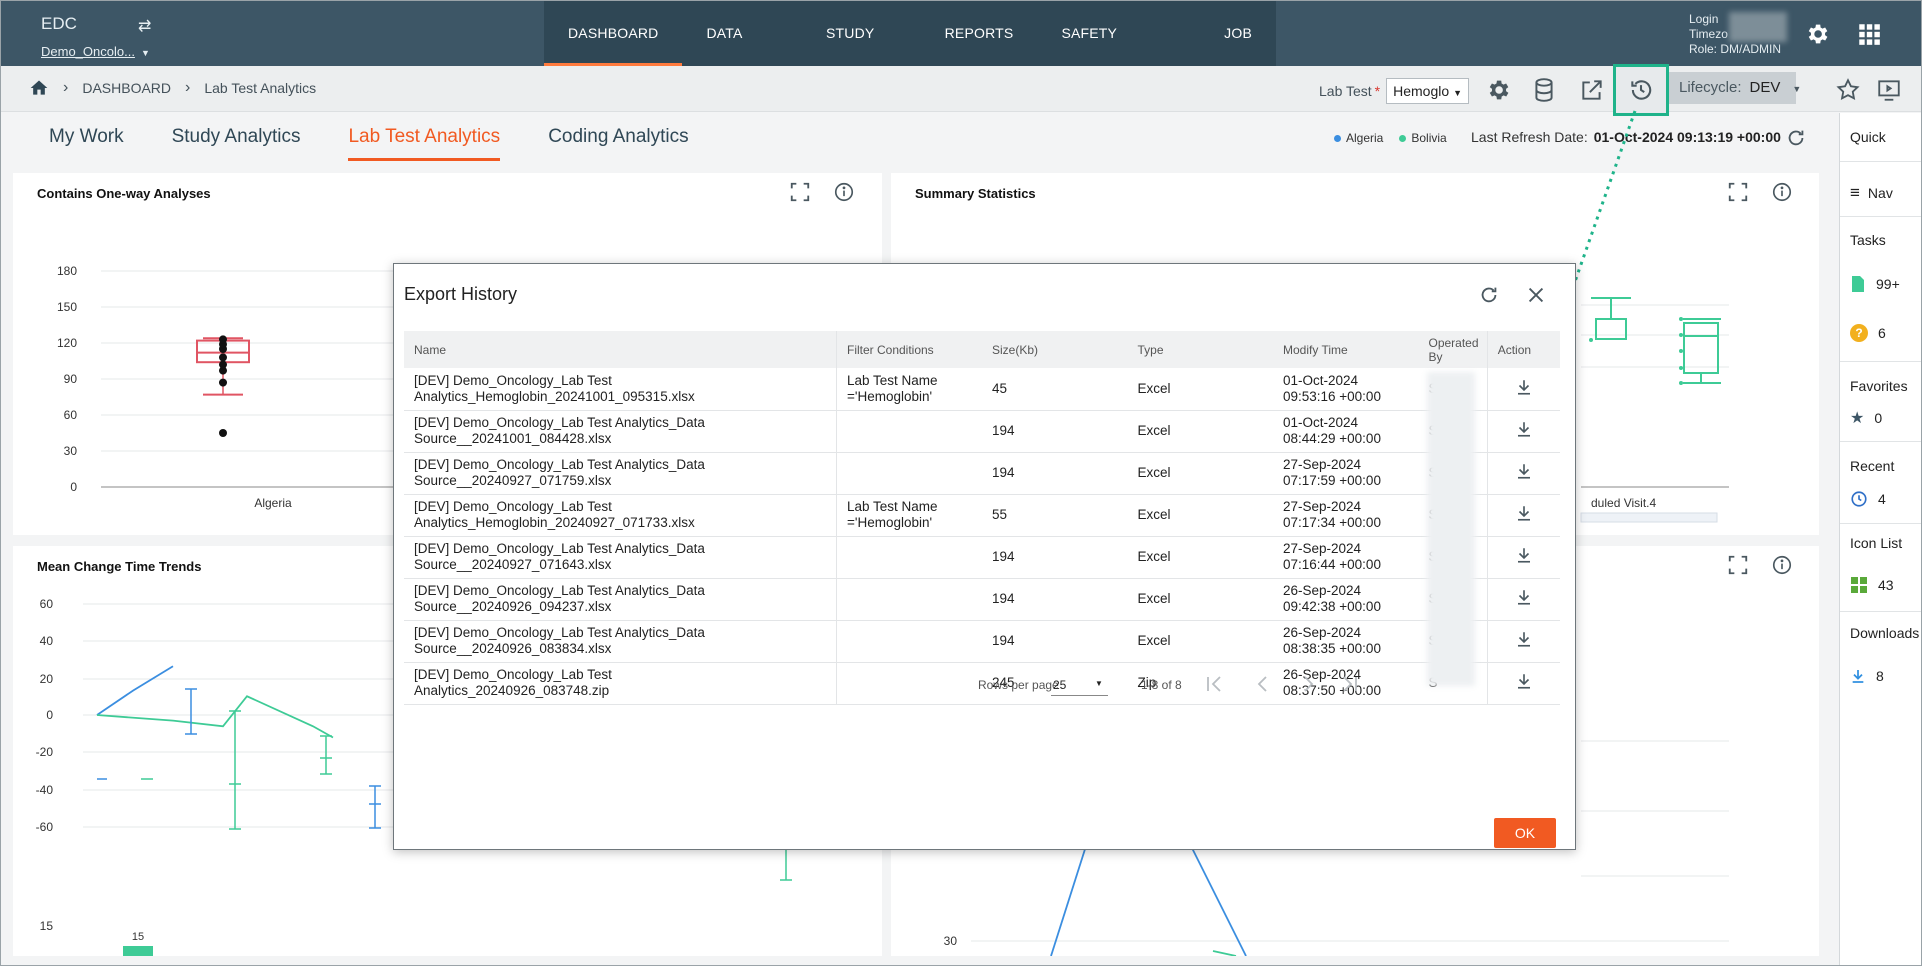 The image size is (1926, 976). What do you see at coordinates (979, 33) in the screenshot?
I see `nav-reports: REPORTS` at bounding box center [979, 33].